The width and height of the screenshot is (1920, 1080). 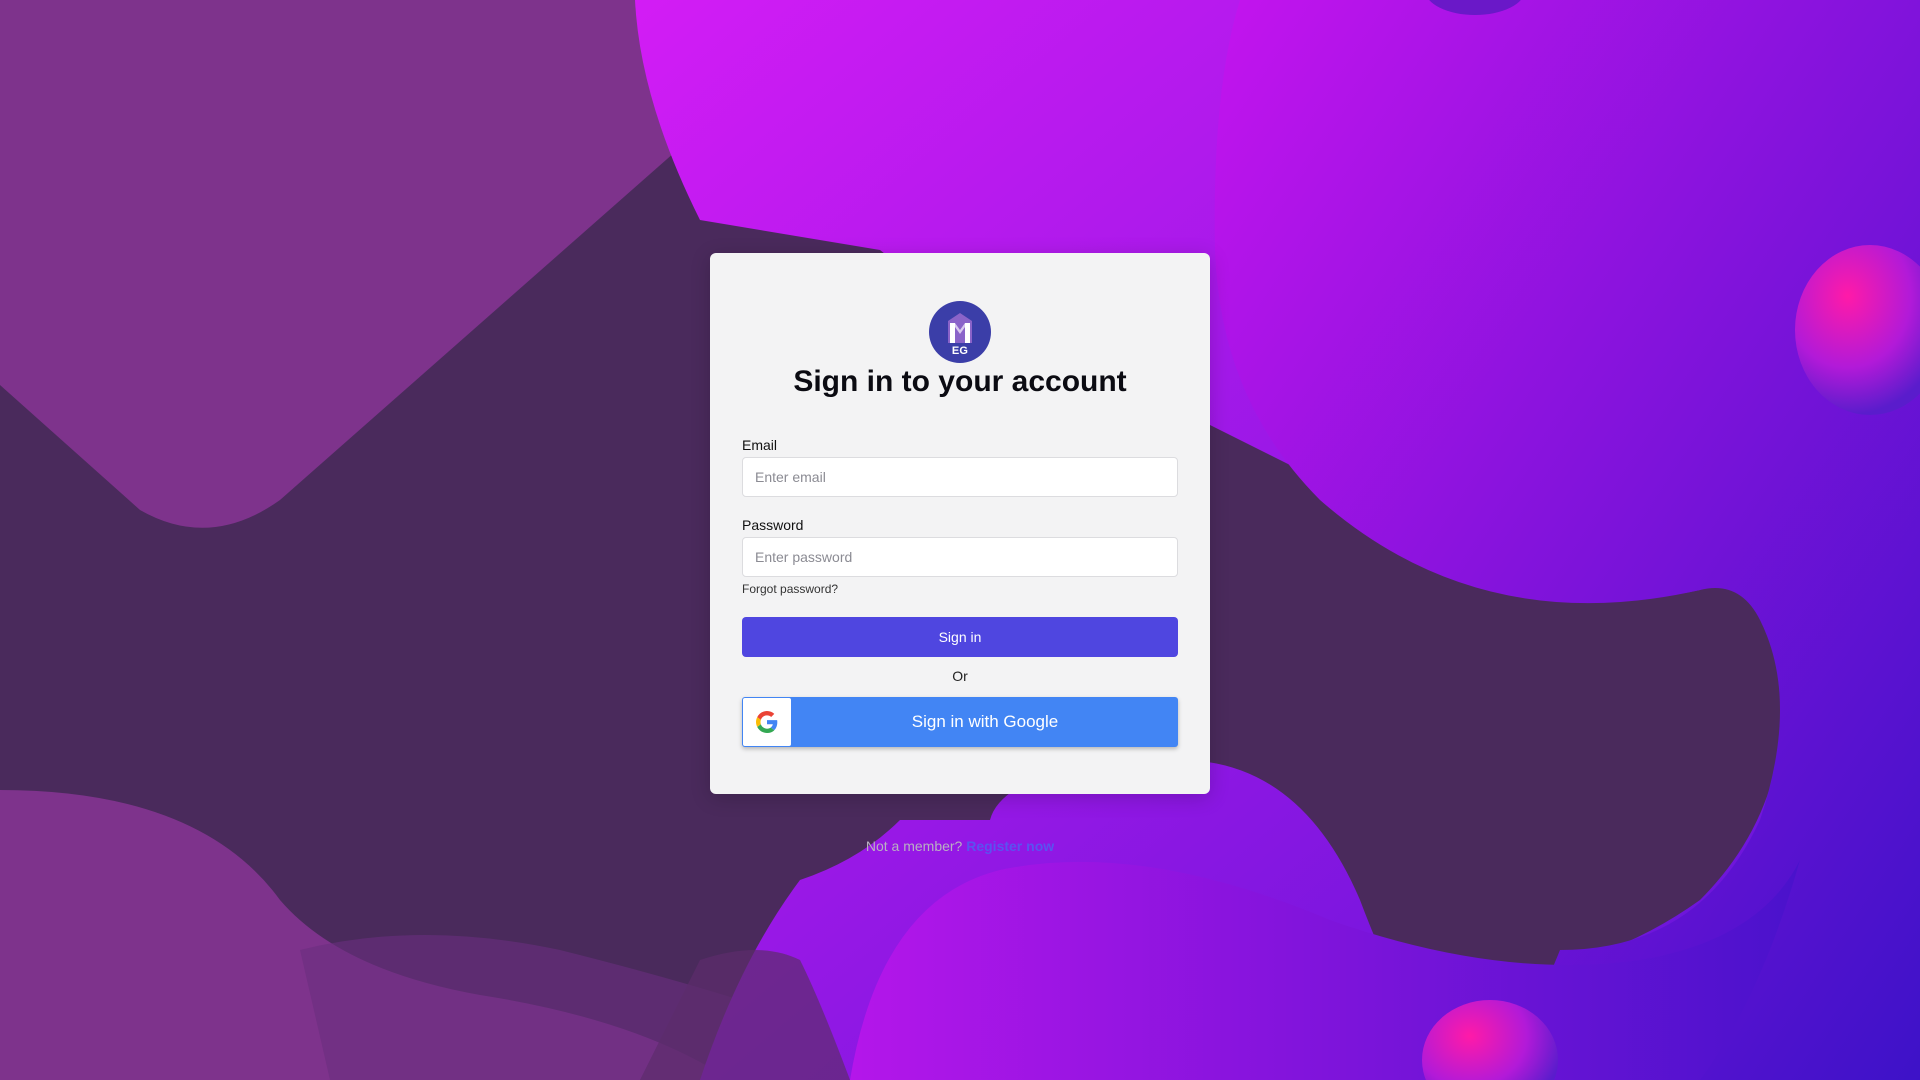 What do you see at coordinates (960, 557) in the screenshot?
I see `password-field` at bounding box center [960, 557].